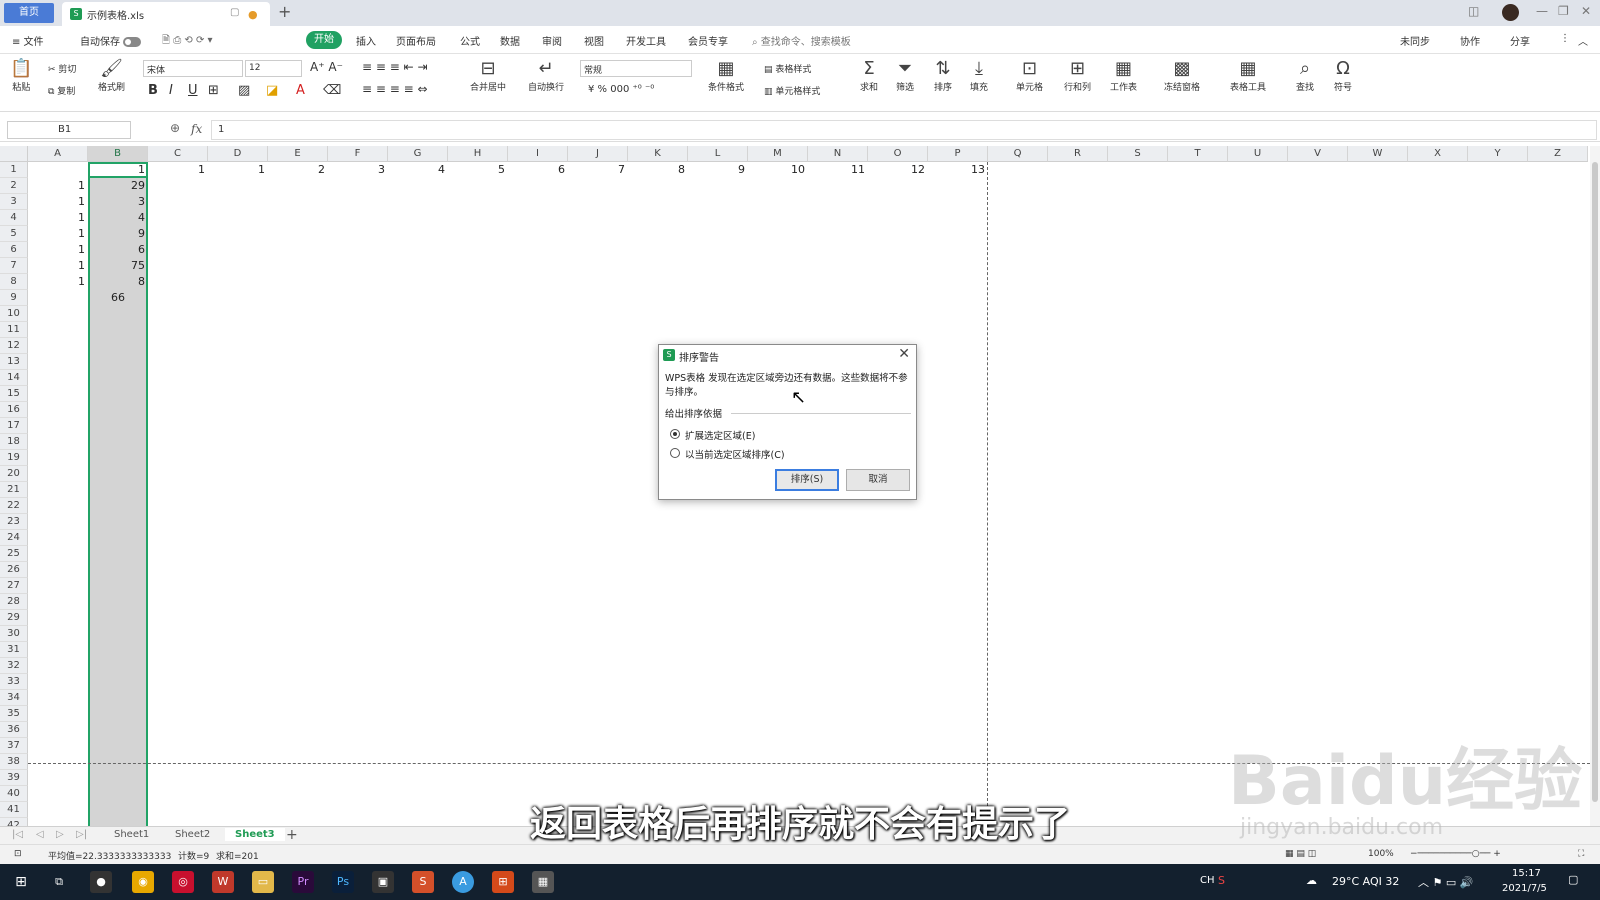 This screenshot has height=900, width=1600. Describe the element at coordinates (14, 778) in the screenshot. I see `row-header-39: 39` at that location.